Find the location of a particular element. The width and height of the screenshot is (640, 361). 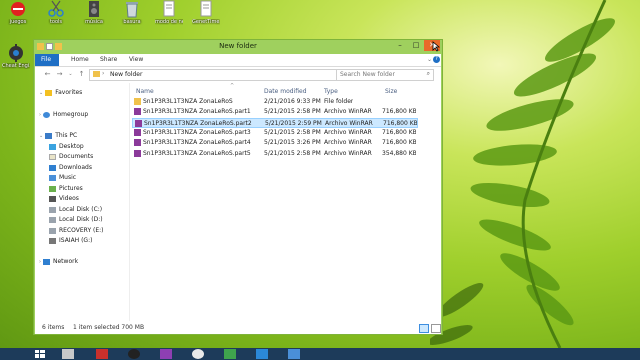

nav-network: › Network is located at coordinates (58, 261).